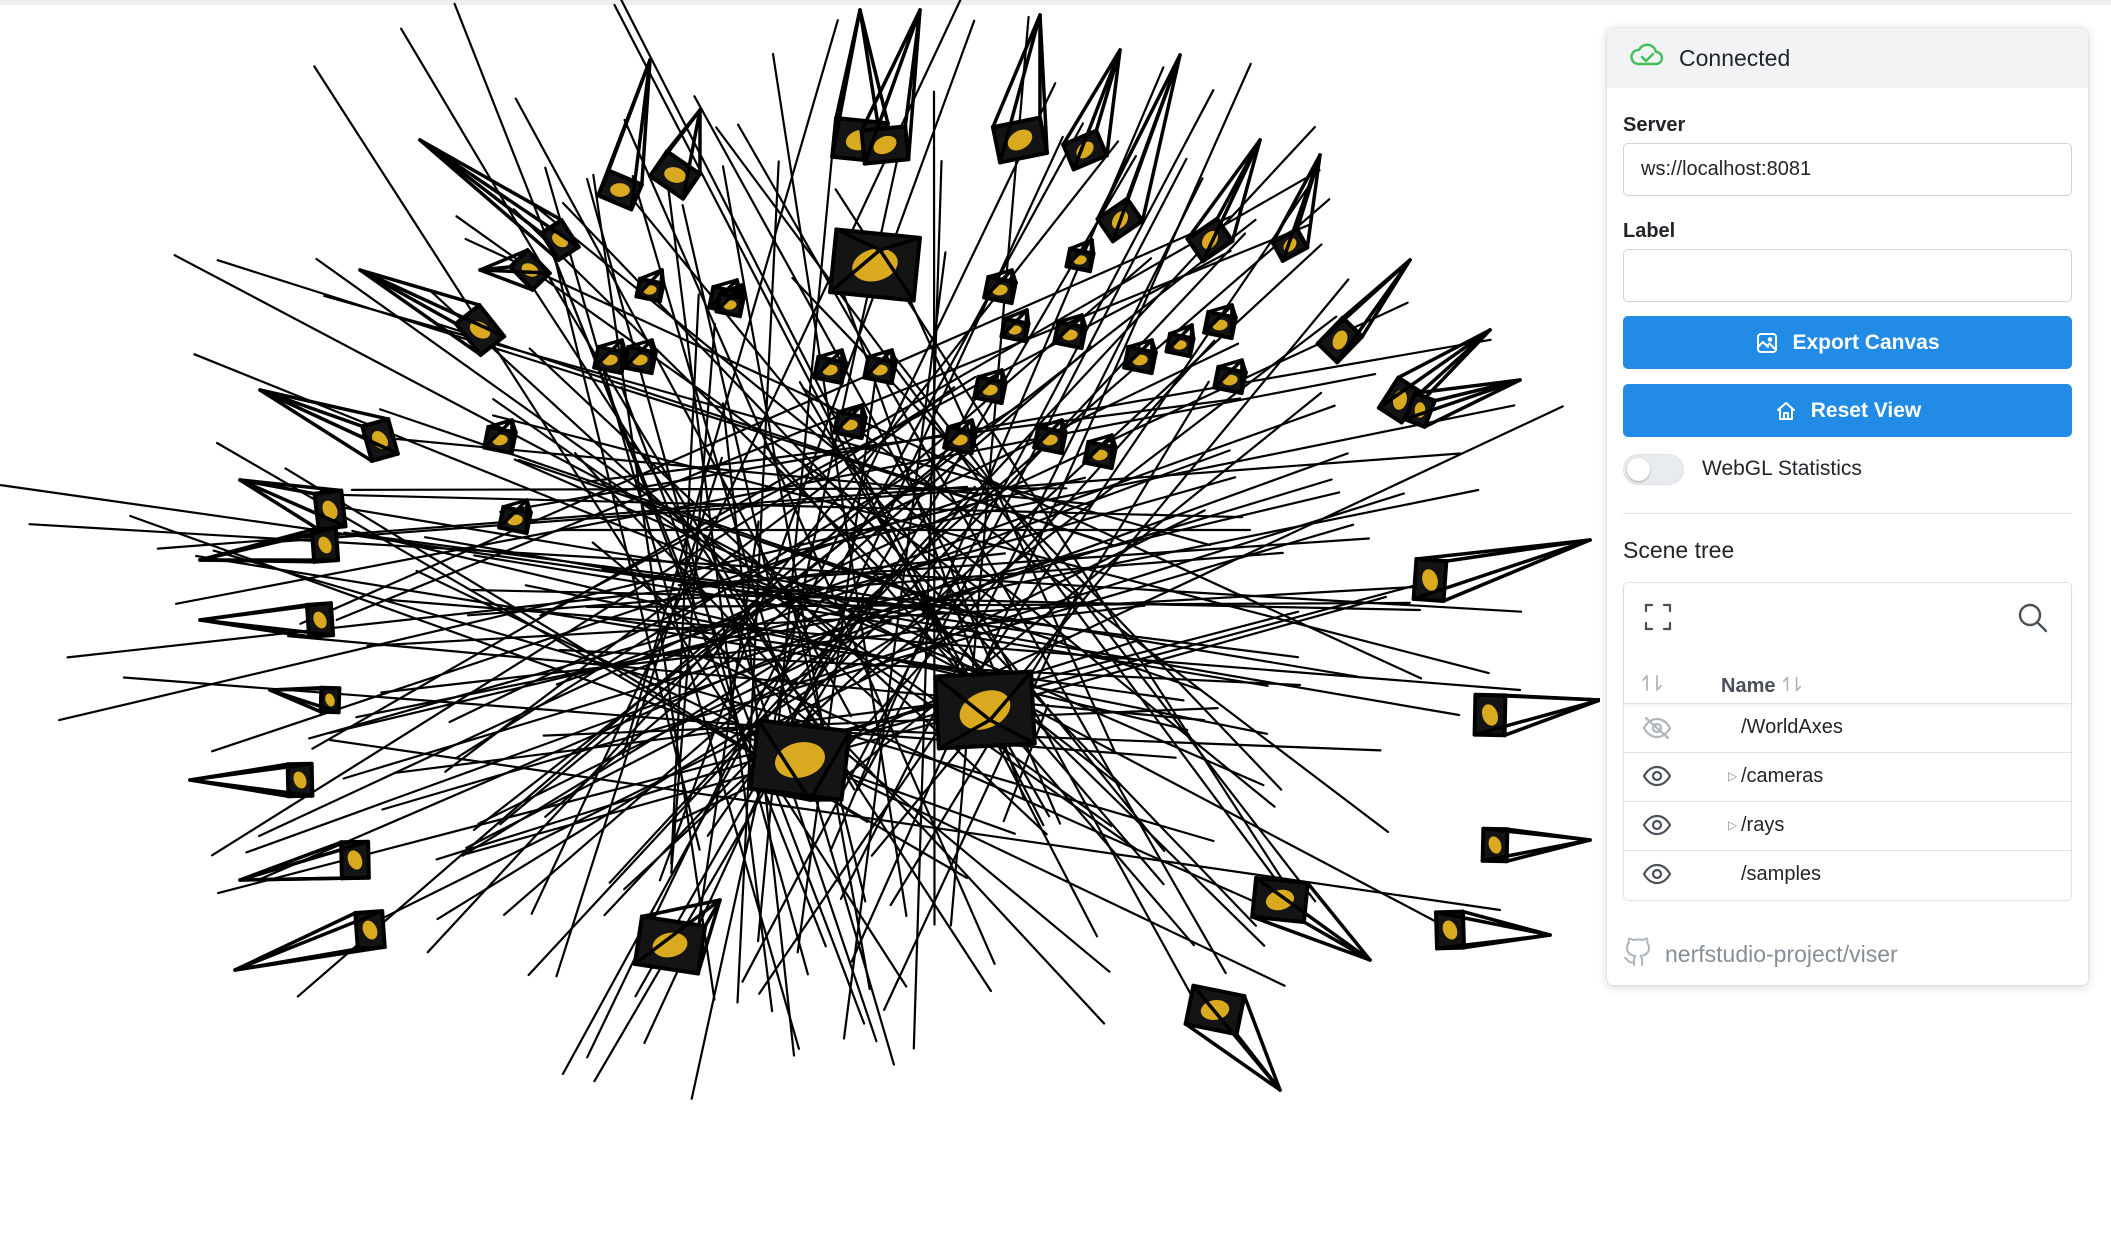  Describe the element at coordinates (1847, 275) in the screenshot. I see `label-input` at that location.